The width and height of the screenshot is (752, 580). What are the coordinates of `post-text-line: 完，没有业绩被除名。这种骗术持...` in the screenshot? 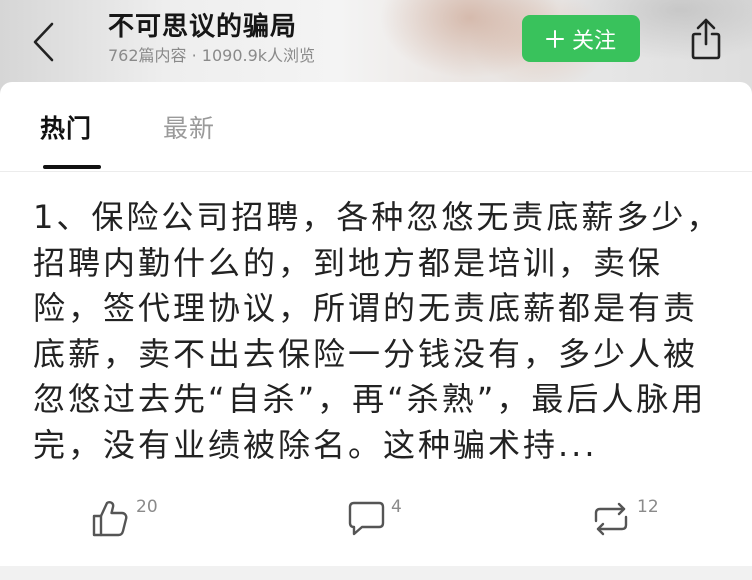 It's located at (315, 444).